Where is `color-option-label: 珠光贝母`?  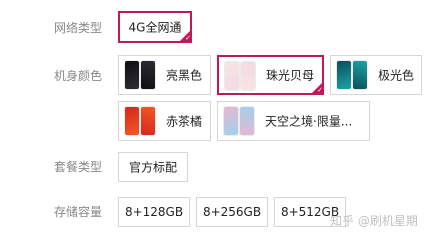 color-option-label: 珠光贝母 is located at coordinates (290, 75).